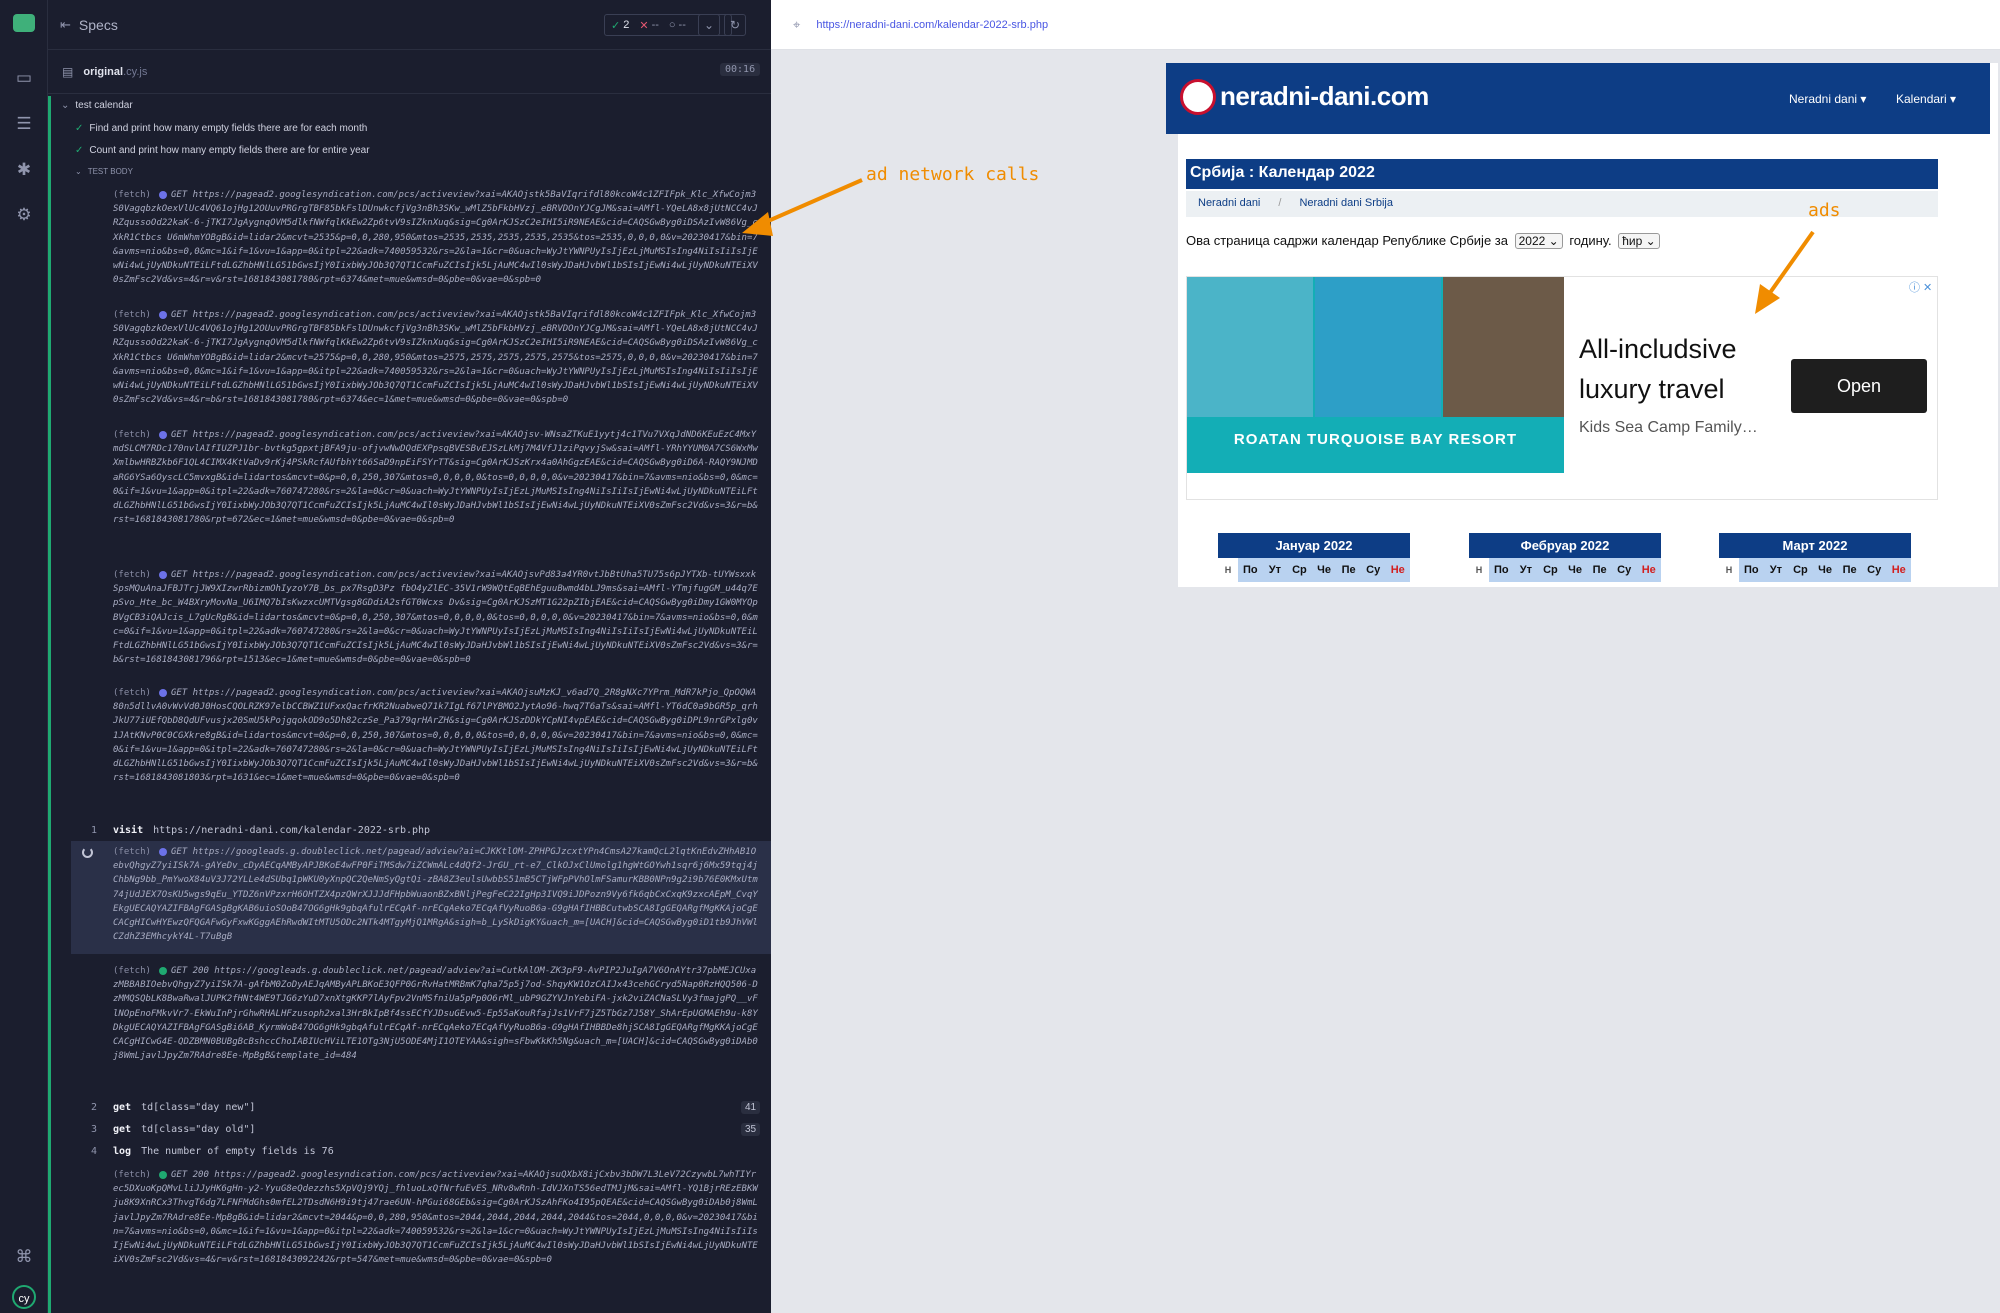 Image resolution: width=2000 pixels, height=1313 pixels. I want to click on site-brand: neradni-dani.com, so click(1324, 96).